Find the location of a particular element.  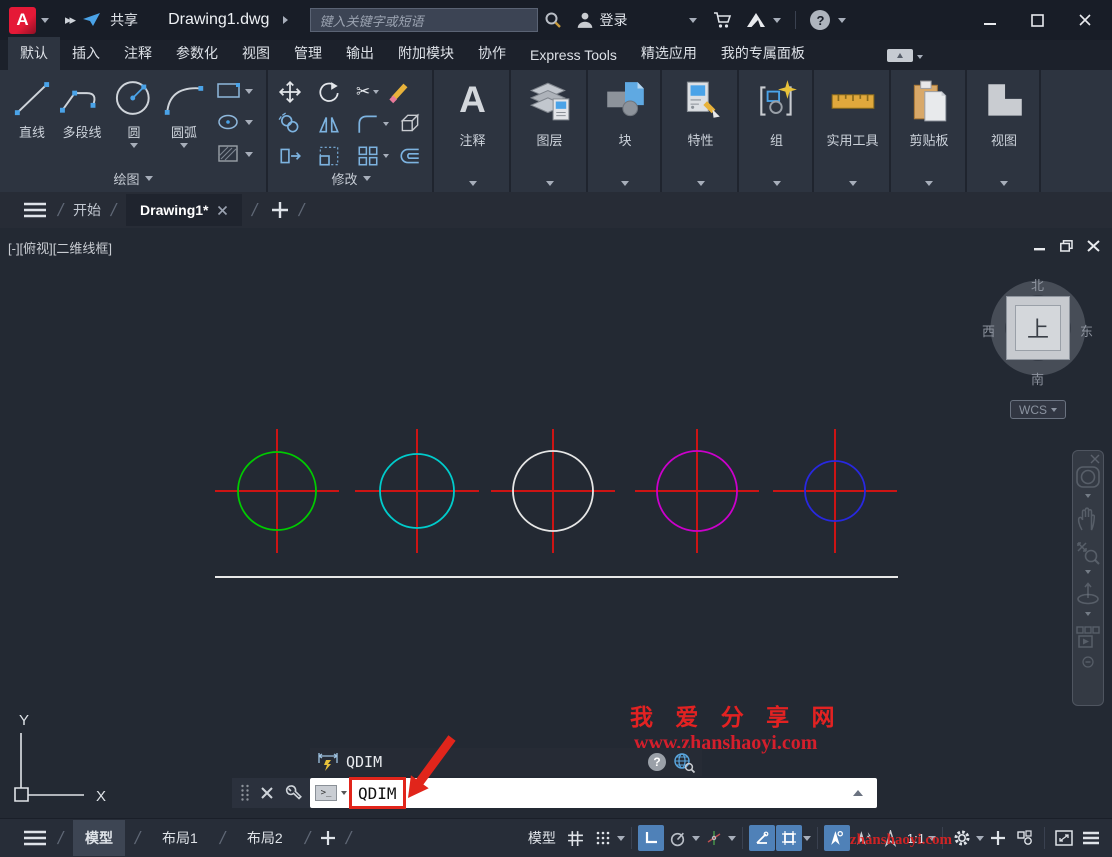

scale-button is located at coordinates (329, 156).